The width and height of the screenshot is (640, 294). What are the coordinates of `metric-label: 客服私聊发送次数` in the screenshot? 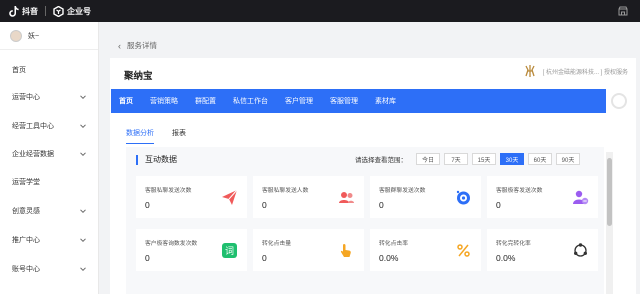 It's located at (168, 191).